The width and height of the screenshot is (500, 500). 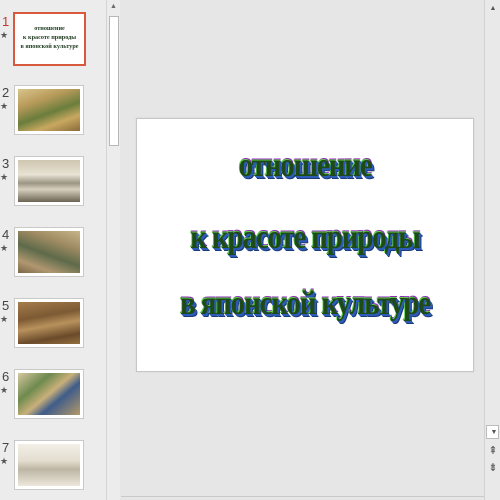 What do you see at coordinates (493, 468) in the screenshot?
I see `next-slide-icon: ⇟` at bounding box center [493, 468].